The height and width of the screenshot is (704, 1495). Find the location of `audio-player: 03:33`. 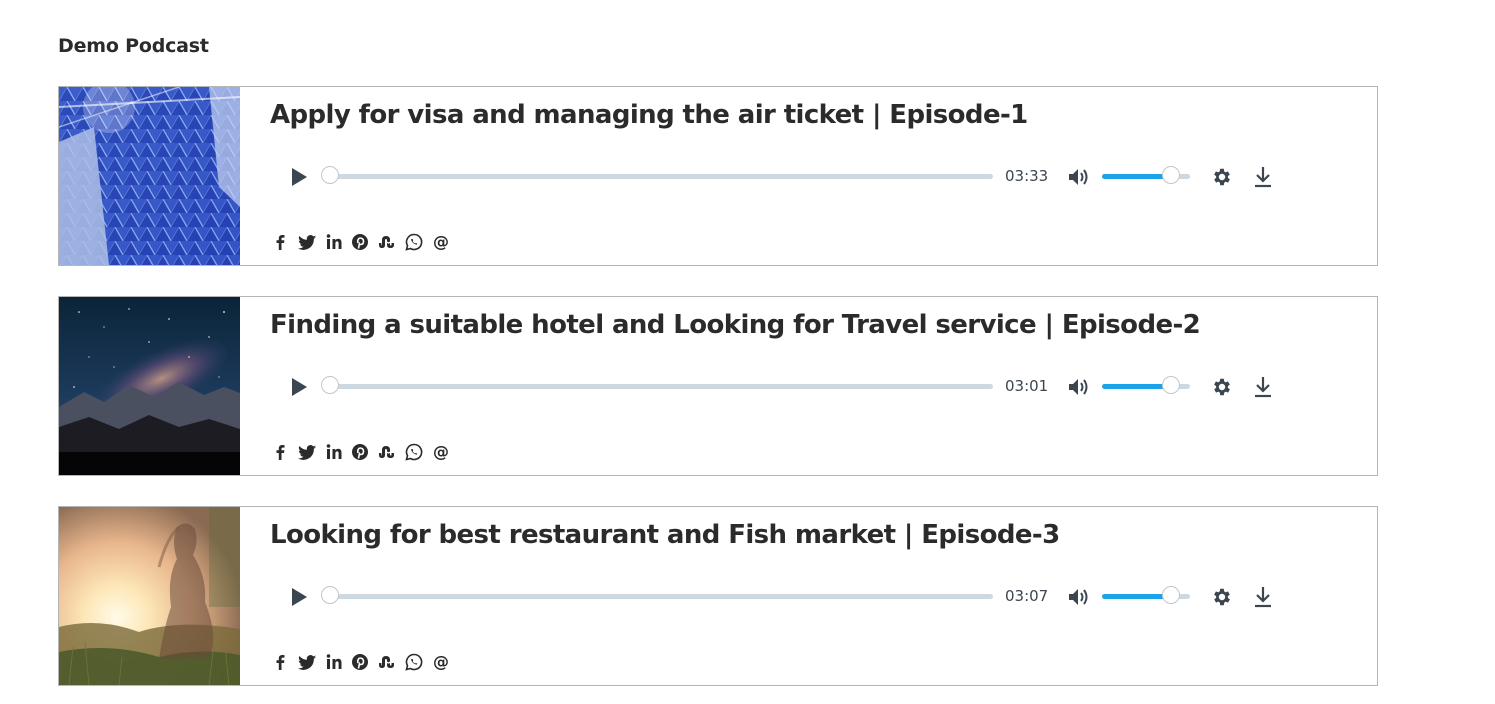

audio-player: 03:33 is located at coordinates (779, 177).